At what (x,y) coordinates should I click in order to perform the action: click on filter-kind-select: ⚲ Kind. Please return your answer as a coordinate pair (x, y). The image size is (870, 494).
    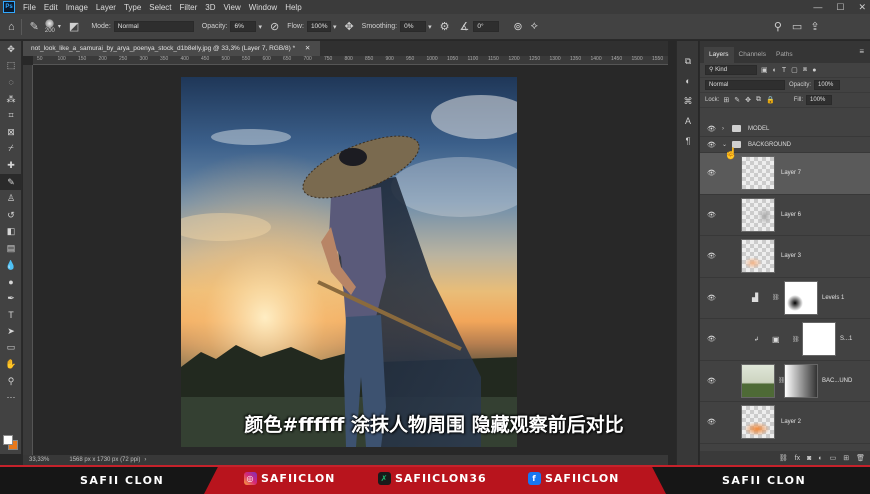
    Looking at the image, I should click on (731, 70).